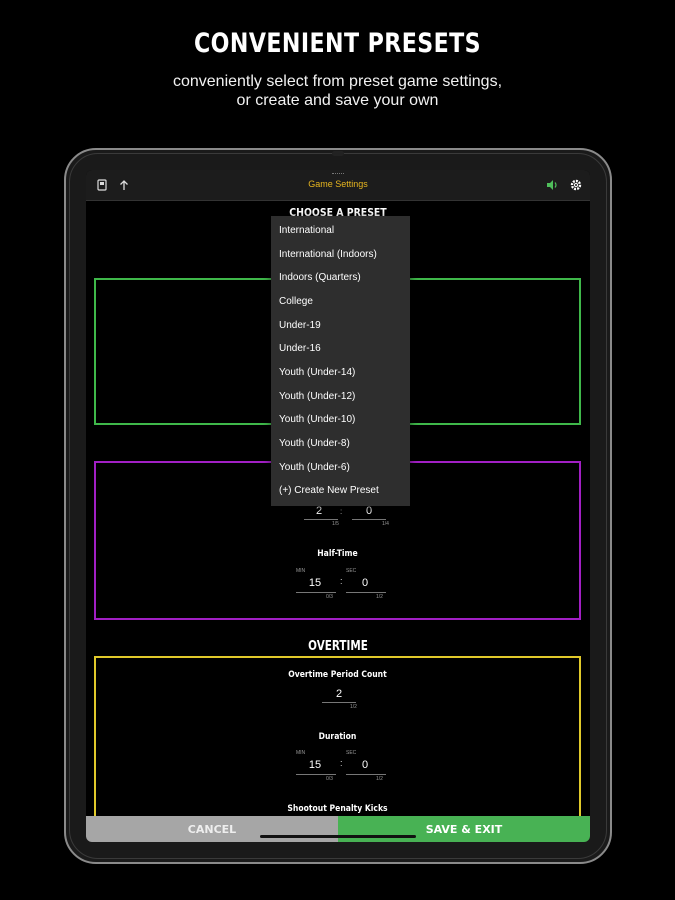 The height and width of the screenshot is (900, 675). I want to click on period-other-value: 0, so click(369, 511).